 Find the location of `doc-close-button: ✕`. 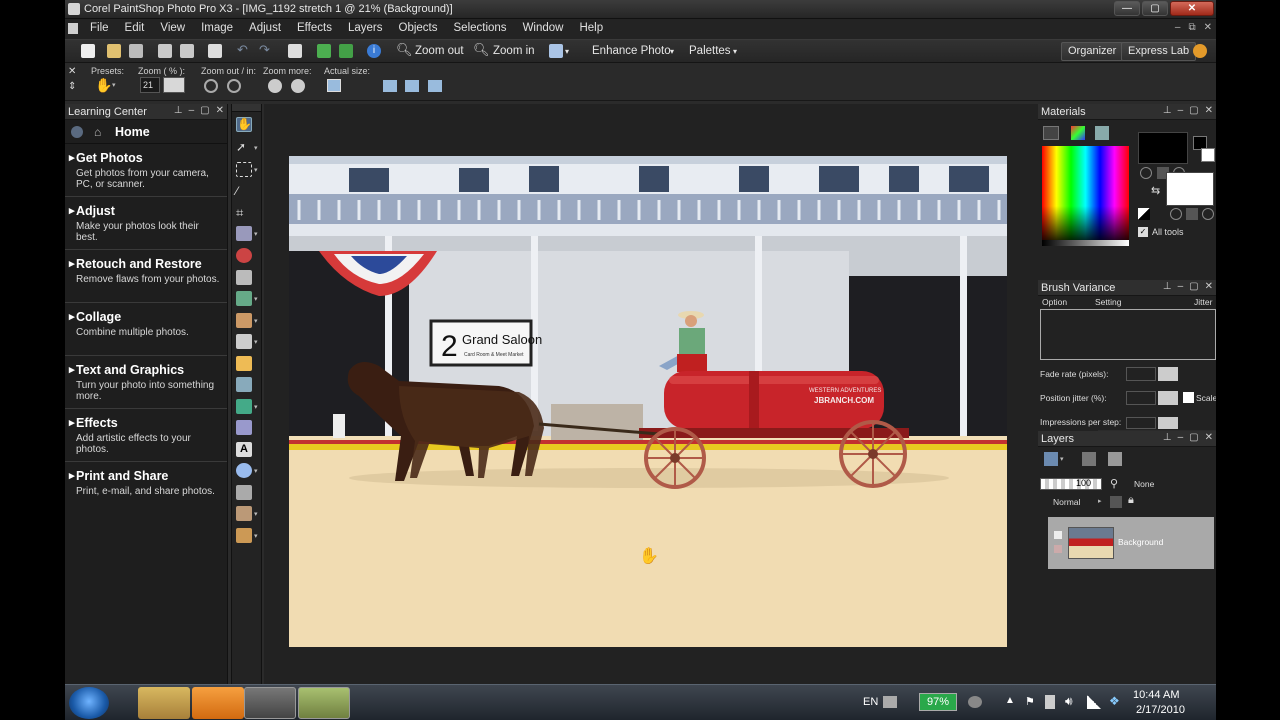

doc-close-button: ✕ is located at coordinates (1208, 27).